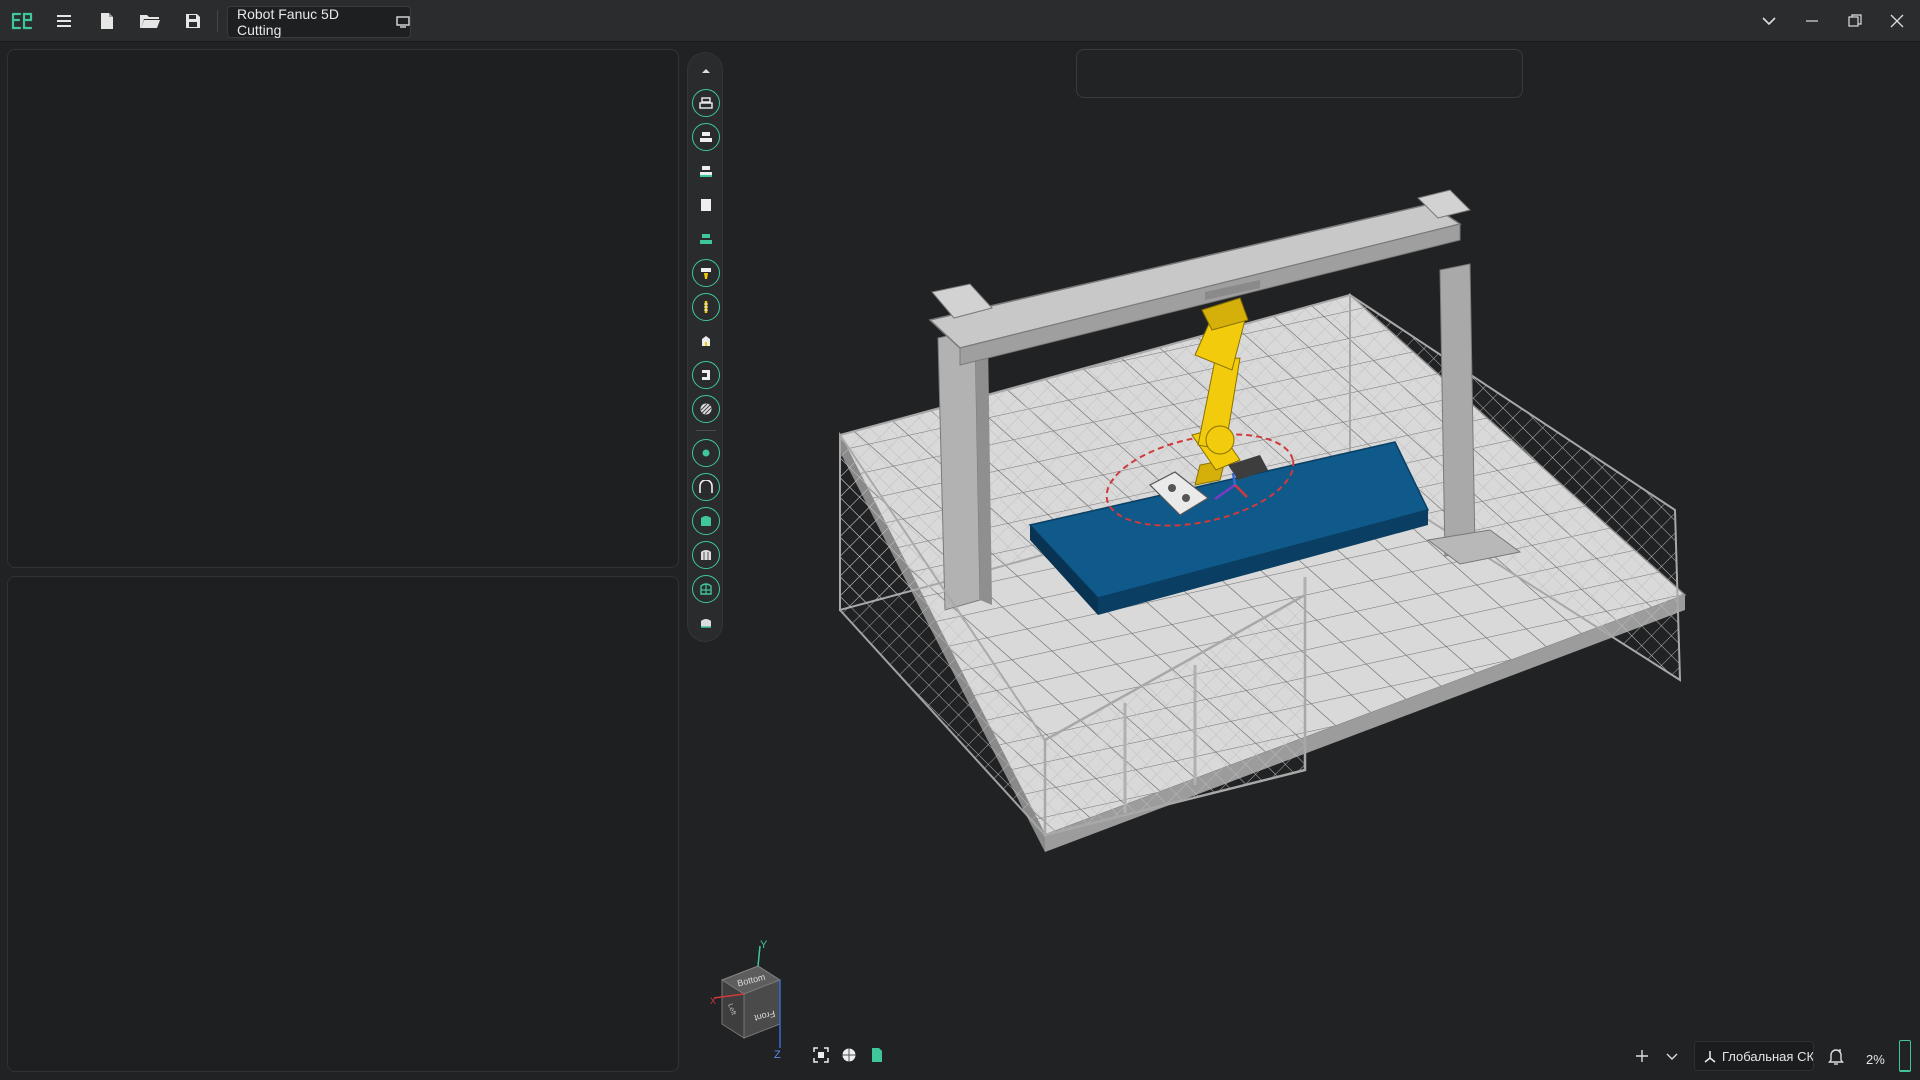 The width and height of the screenshot is (1920, 1080). Describe the element at coordinates (706, 171) in the screenshot. I see `rest-machining-icon` at that location.